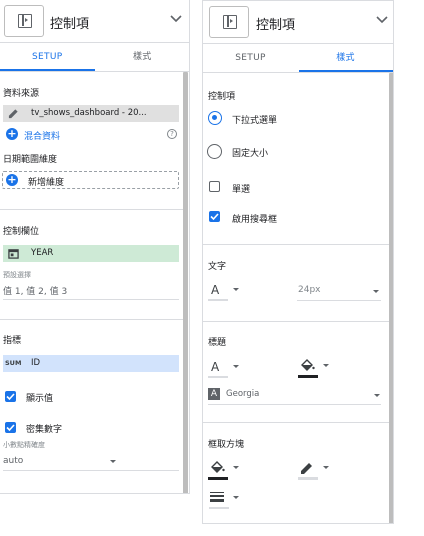 The width and height of the screenshot is (424, 536). Describe the element at coordinates (36, 363) in the screenshot. I see `metric-field-name: ID` at that location.